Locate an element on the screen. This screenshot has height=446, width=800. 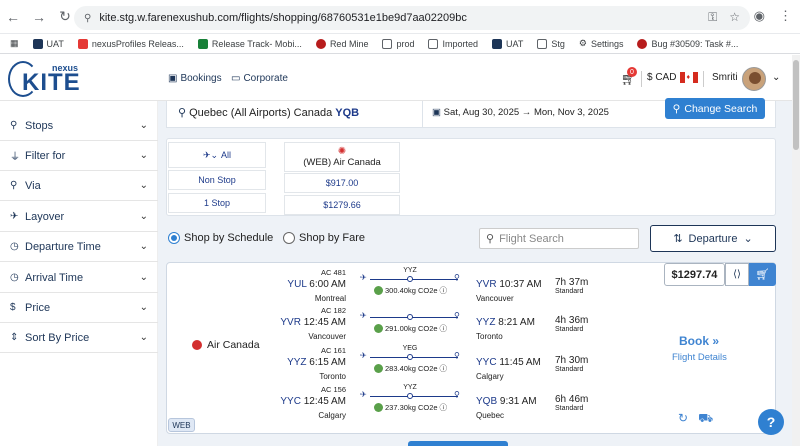
add-to-cart-icon: 🛒︎ is located at coordinates (762, 274).